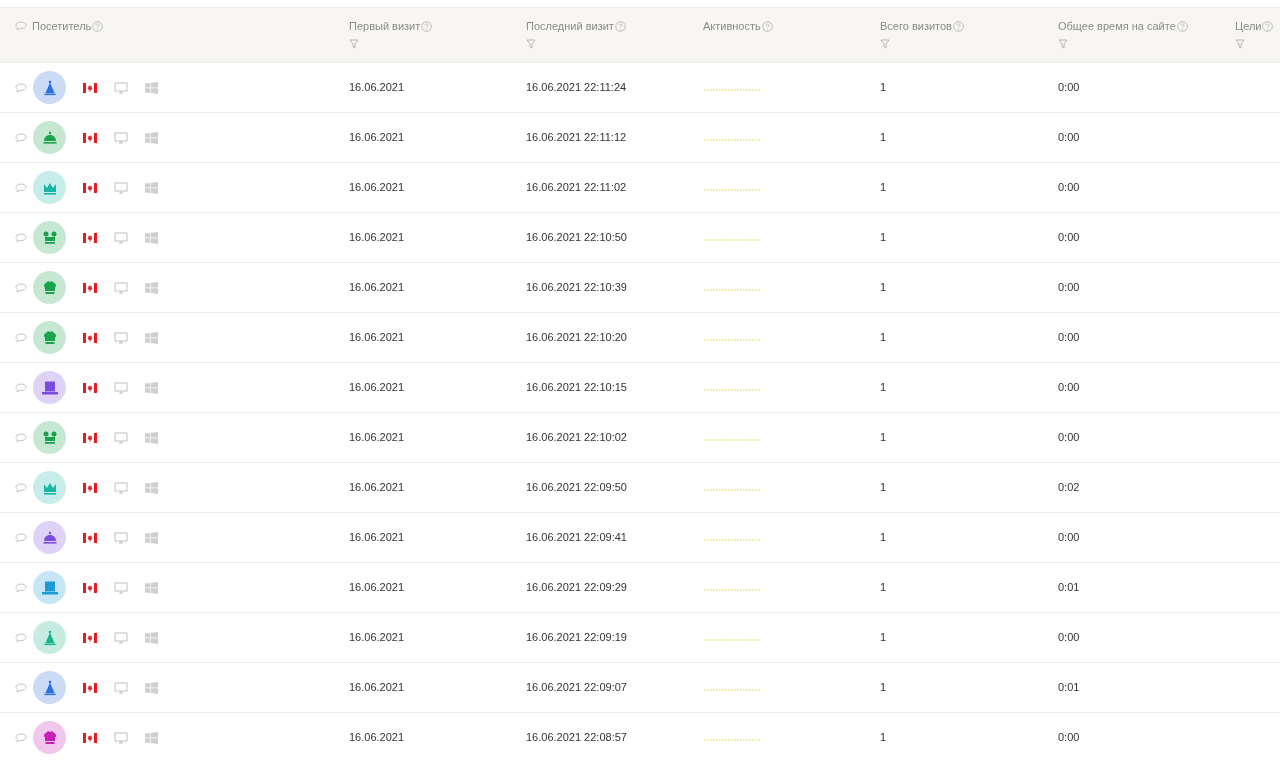  I want to click on last-visit-time: 16.06.2021 22:10:02, so click(576, 437).